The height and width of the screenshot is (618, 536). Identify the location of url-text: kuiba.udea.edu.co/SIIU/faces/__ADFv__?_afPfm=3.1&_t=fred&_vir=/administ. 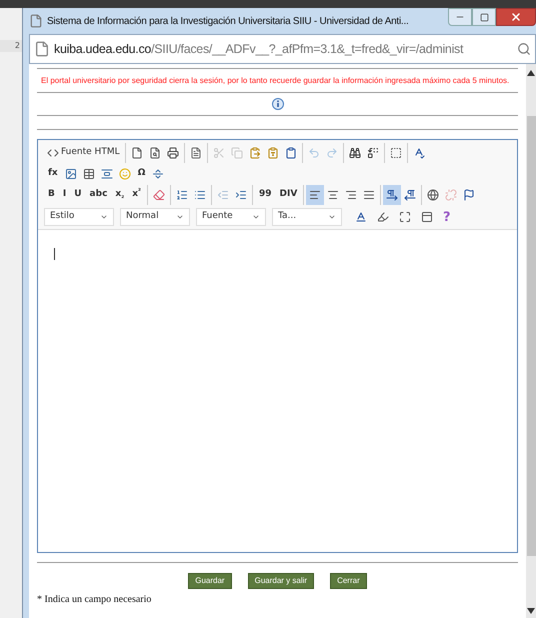
(259, 49).